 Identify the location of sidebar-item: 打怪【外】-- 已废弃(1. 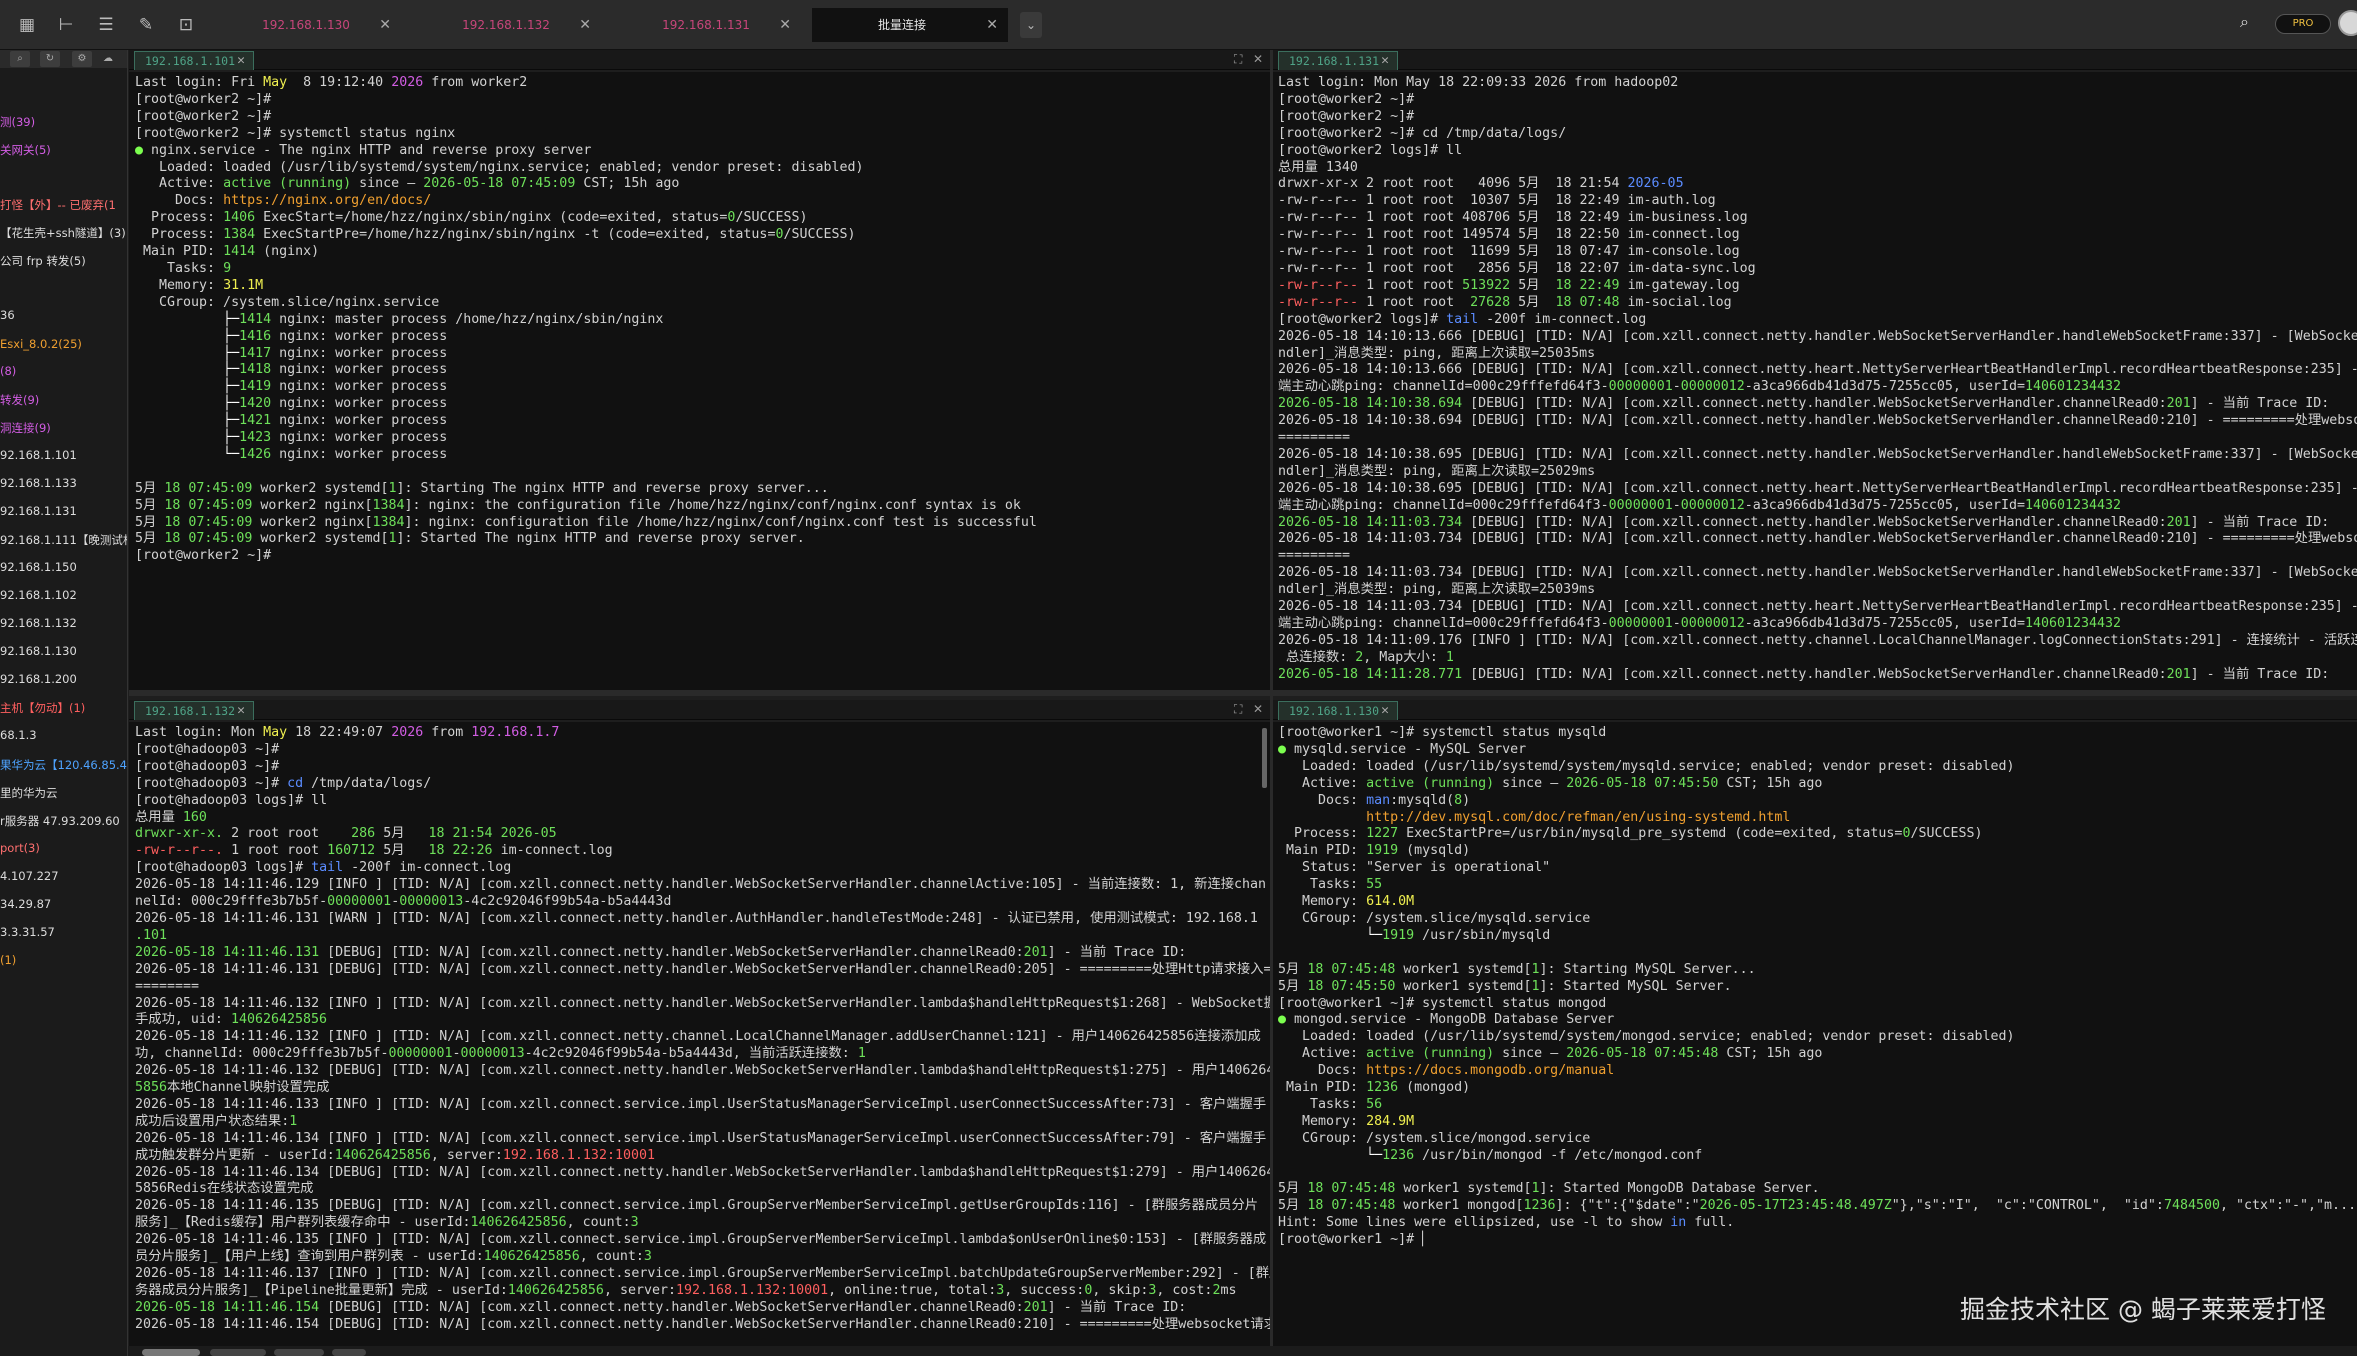
(58, 205).